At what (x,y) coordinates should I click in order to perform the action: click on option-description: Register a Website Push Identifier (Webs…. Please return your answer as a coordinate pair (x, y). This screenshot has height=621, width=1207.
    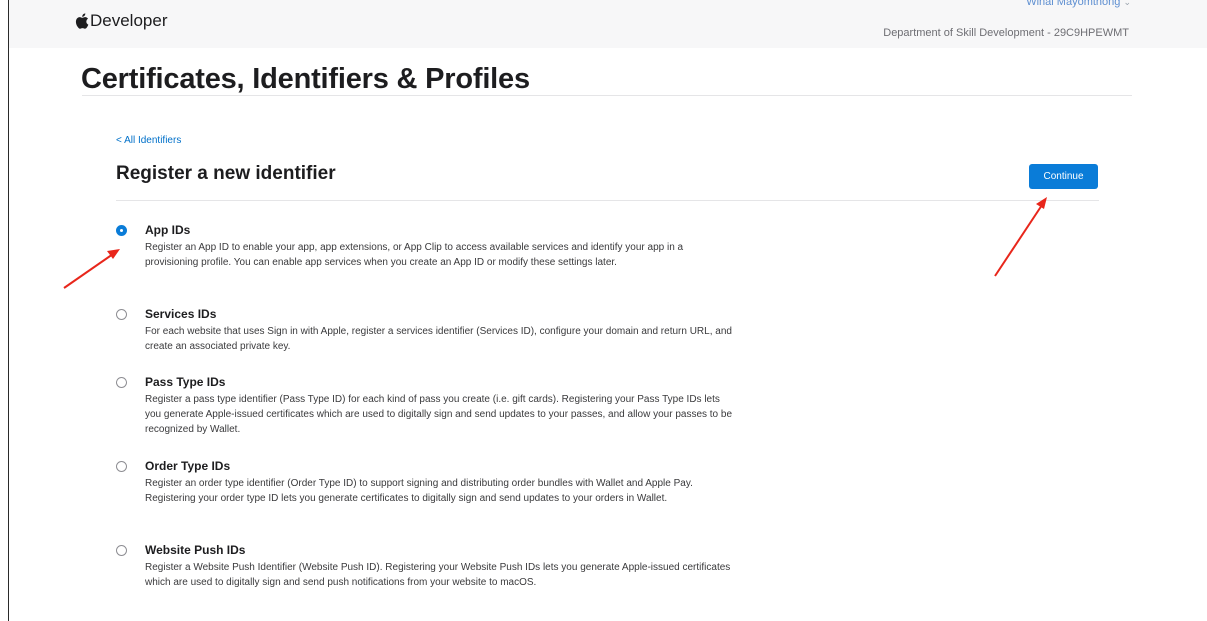
    Looking at the image, I should click on (438, 575).